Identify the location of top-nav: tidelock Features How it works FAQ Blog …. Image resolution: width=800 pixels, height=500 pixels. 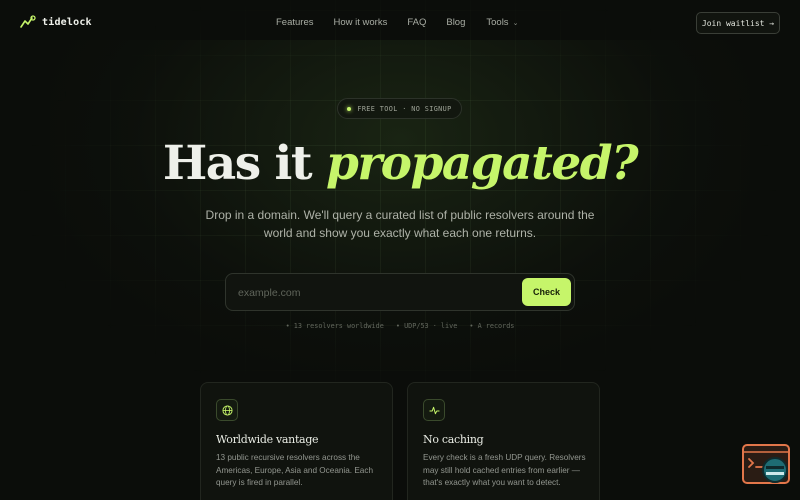
(400, 23).